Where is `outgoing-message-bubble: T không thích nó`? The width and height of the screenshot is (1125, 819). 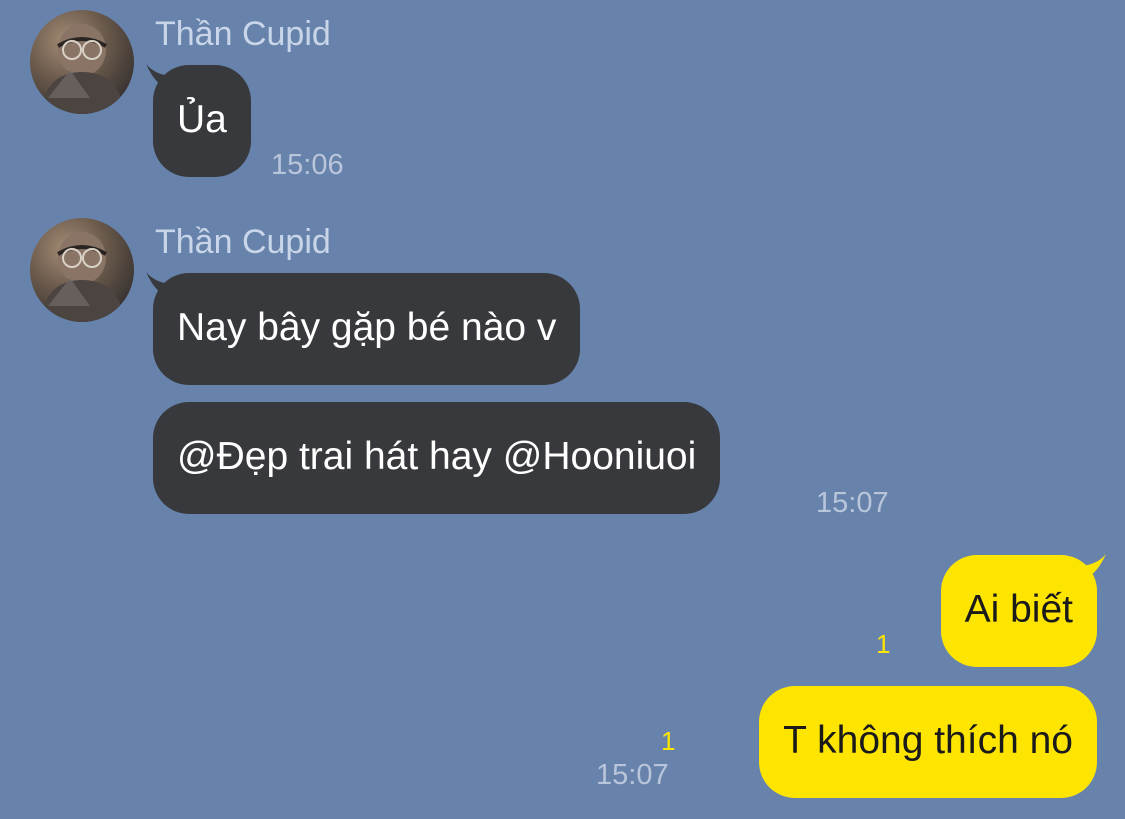 outgoing-message-bubble: T không thích nó is located at coordinates (928, 742).